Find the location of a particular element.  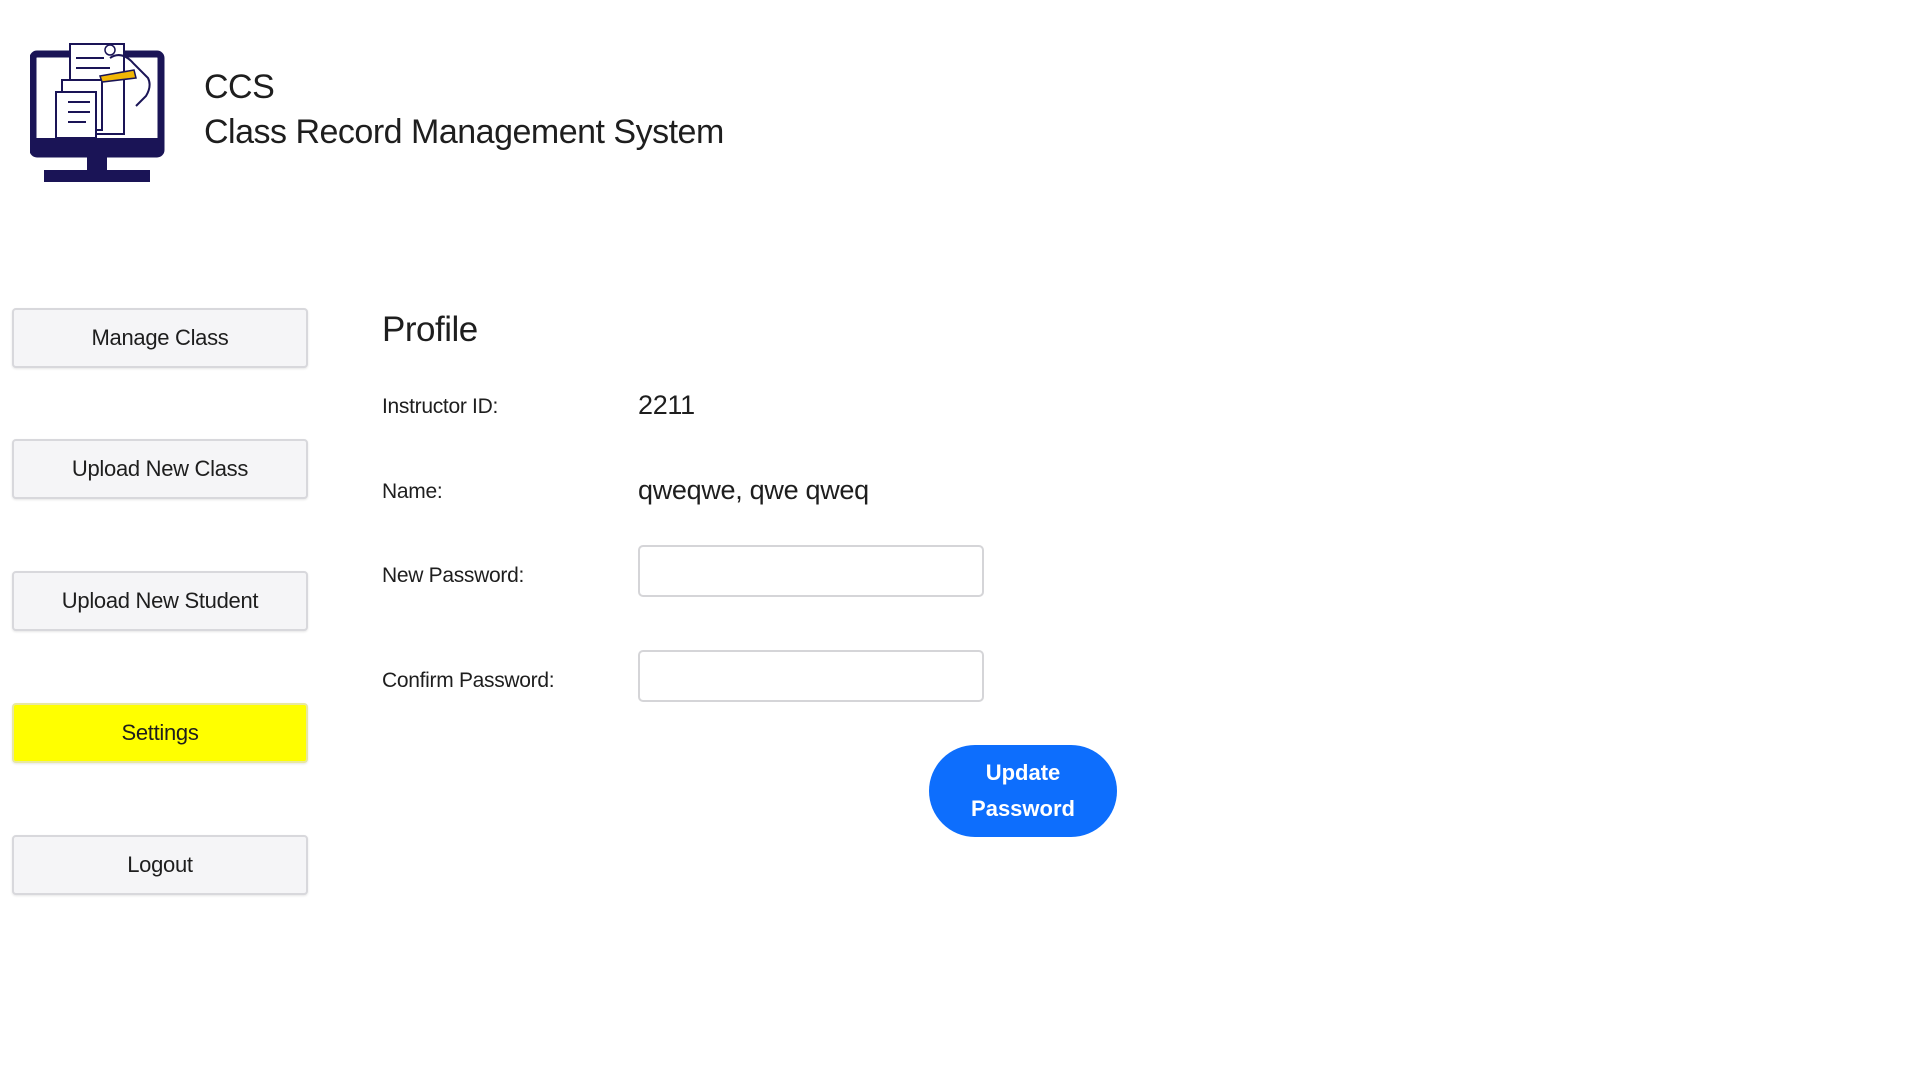

instructor-id-value: 2211 is located at coordinates (666, 405).